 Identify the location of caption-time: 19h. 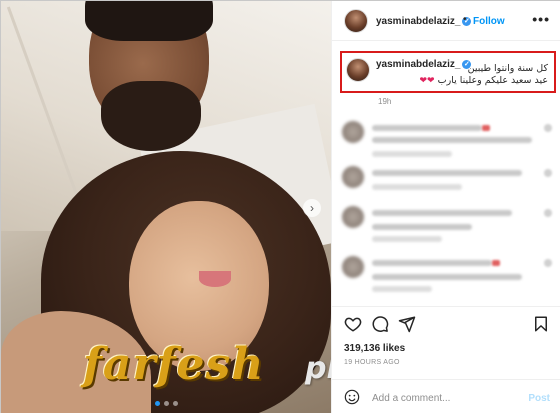
(385, 101).